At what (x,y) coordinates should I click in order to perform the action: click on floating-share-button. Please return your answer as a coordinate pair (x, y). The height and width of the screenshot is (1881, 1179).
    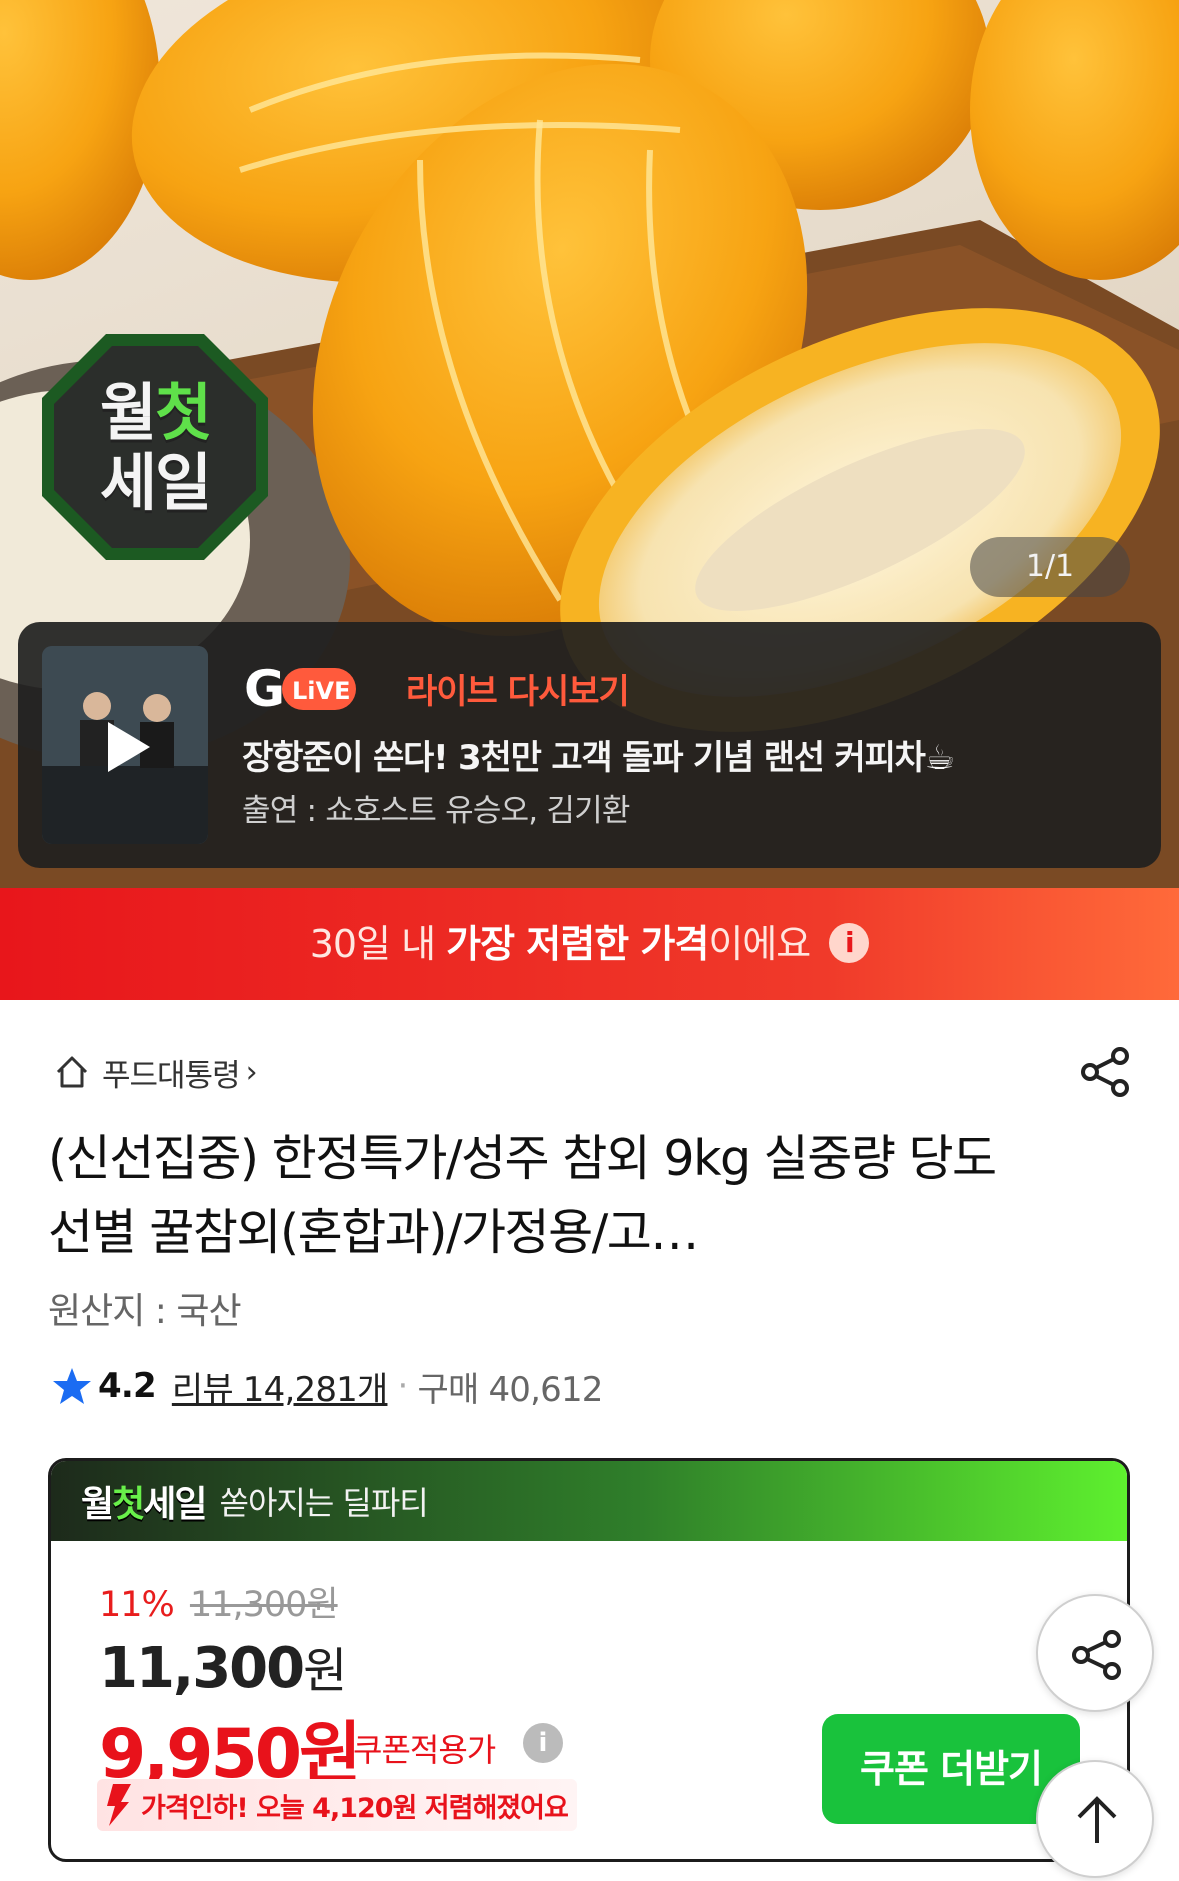
    Looking at the image, I should click on (1095, 1653).